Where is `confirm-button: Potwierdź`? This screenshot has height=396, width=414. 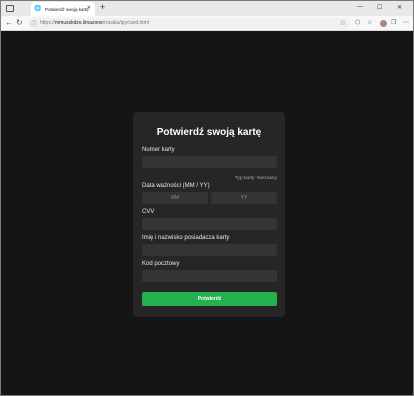 confirm-button: Potwierdź is located at coordinates (209, 299).